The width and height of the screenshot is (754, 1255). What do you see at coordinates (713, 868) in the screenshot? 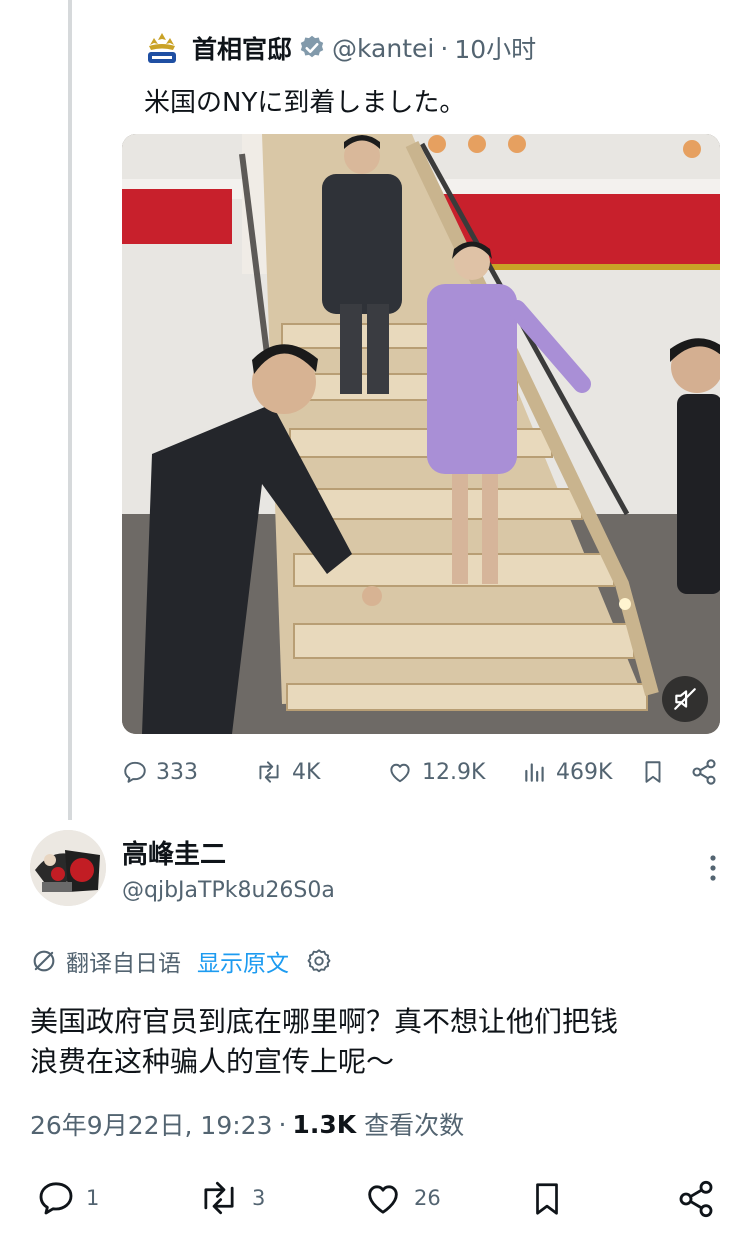
I see `more-icon` at bounding box center [713, 868].